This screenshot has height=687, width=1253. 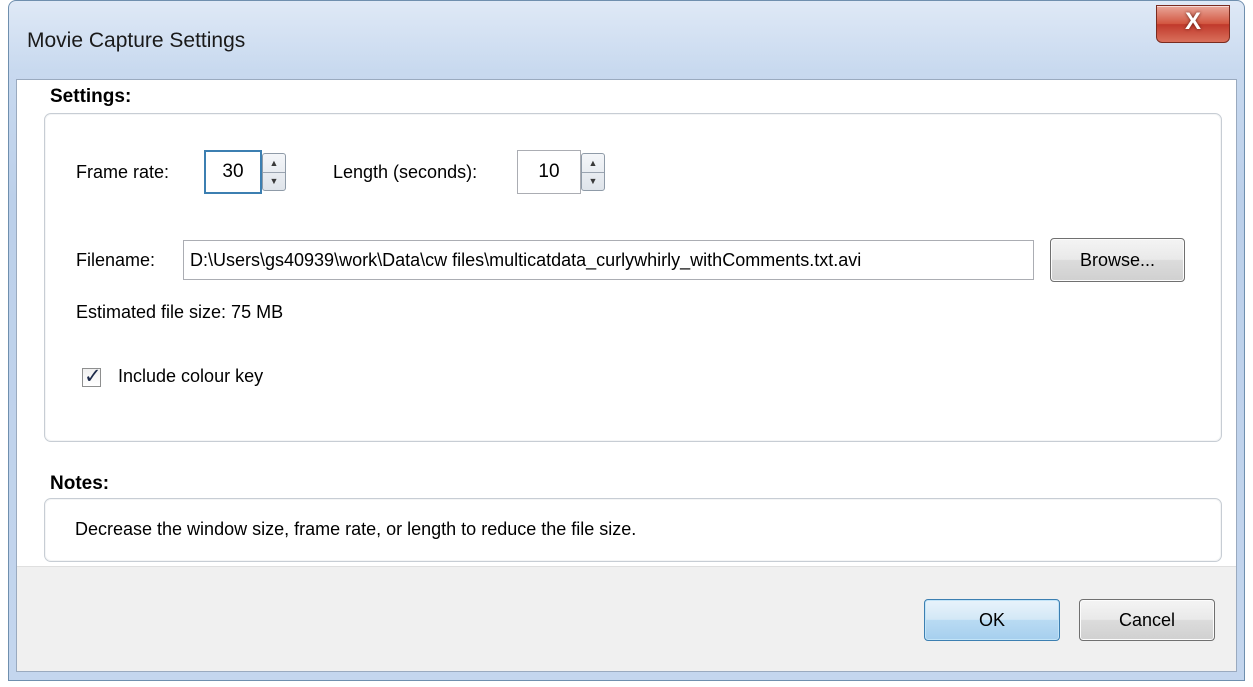 What do you see at coordinates (626, 40) in the screenshot?
I see `title-bar: Movie Capture Settings X` at bounding box center [626, 40].